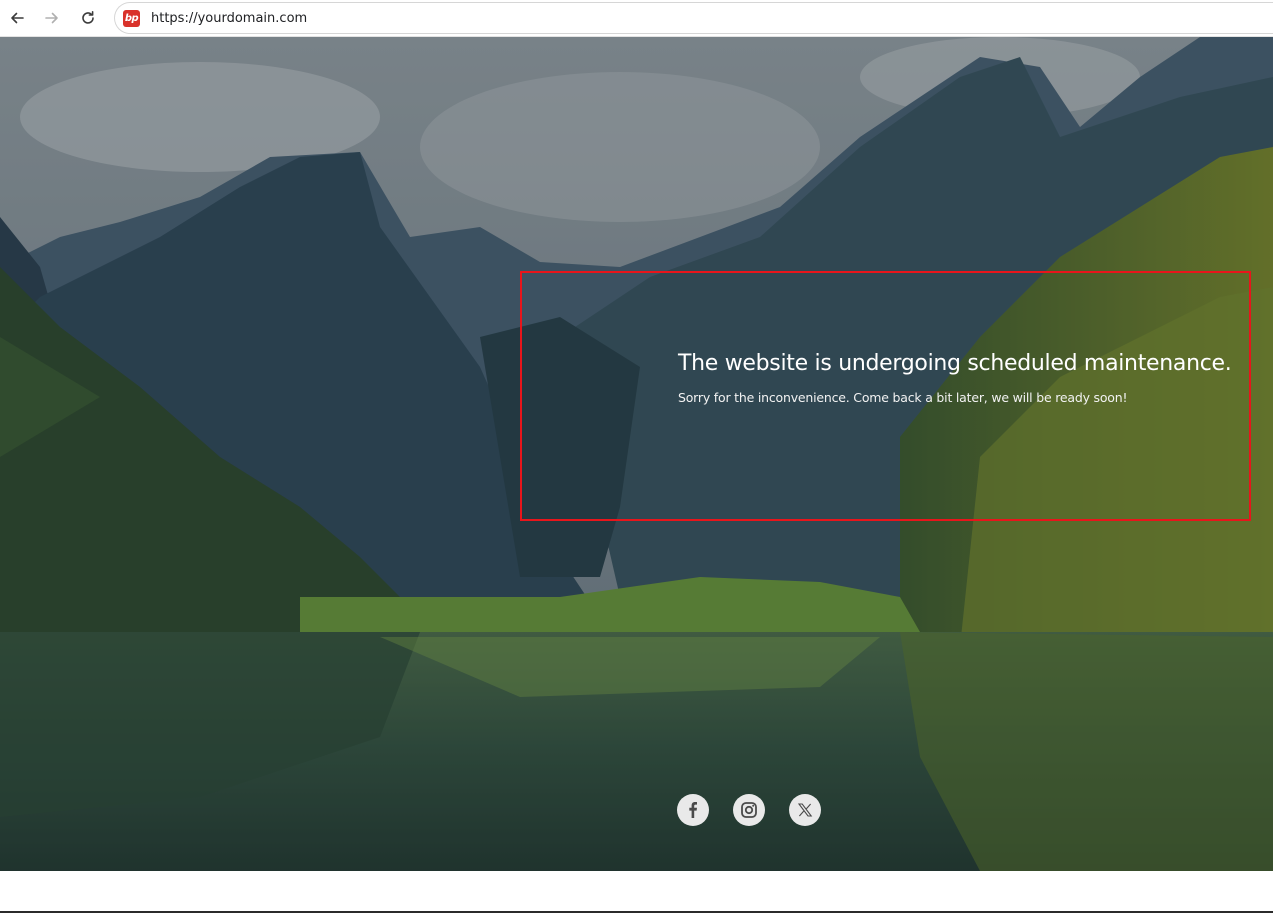 Image resolution: width=1273 pixels, height=913 pixels. I want to click on url-text: https://yourdomain.com, so click(229, 18).